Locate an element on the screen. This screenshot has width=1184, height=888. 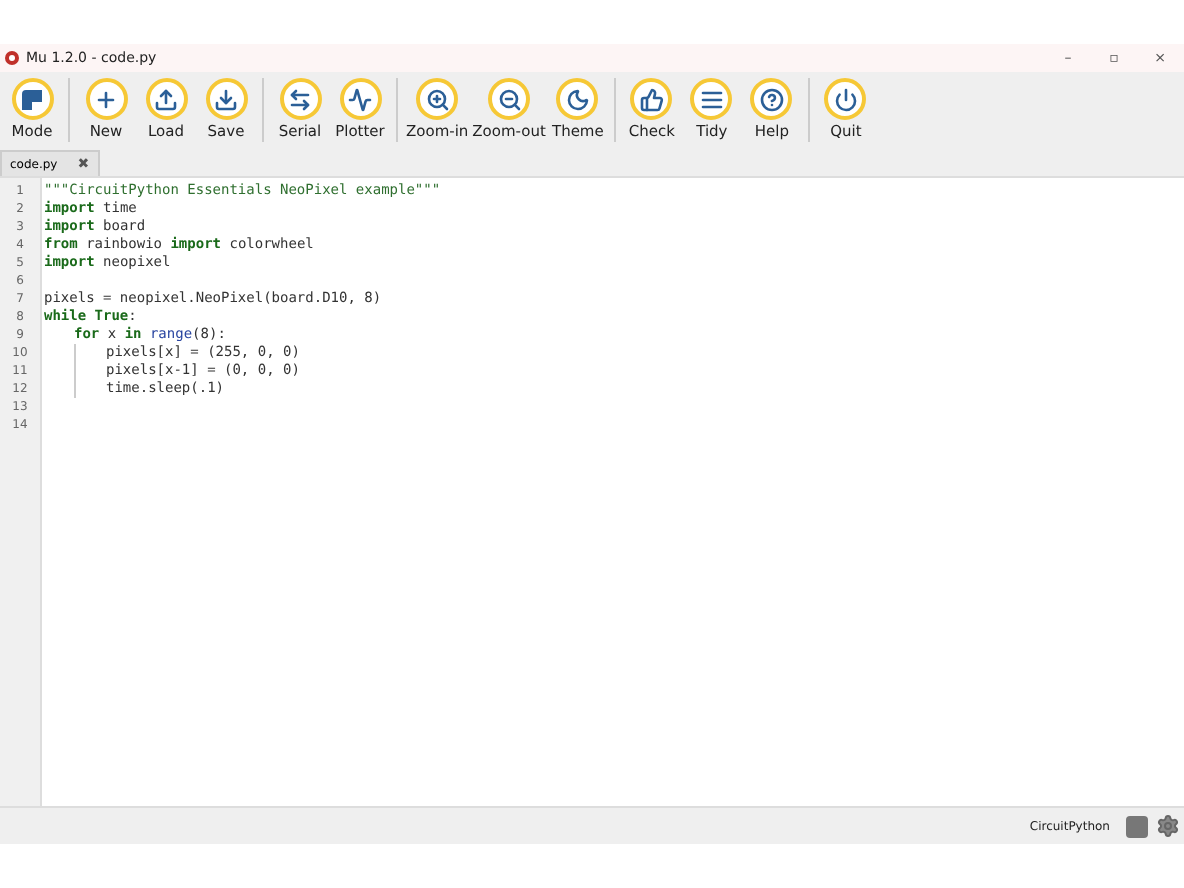
lines-icon is located at coordinates (711, 99).